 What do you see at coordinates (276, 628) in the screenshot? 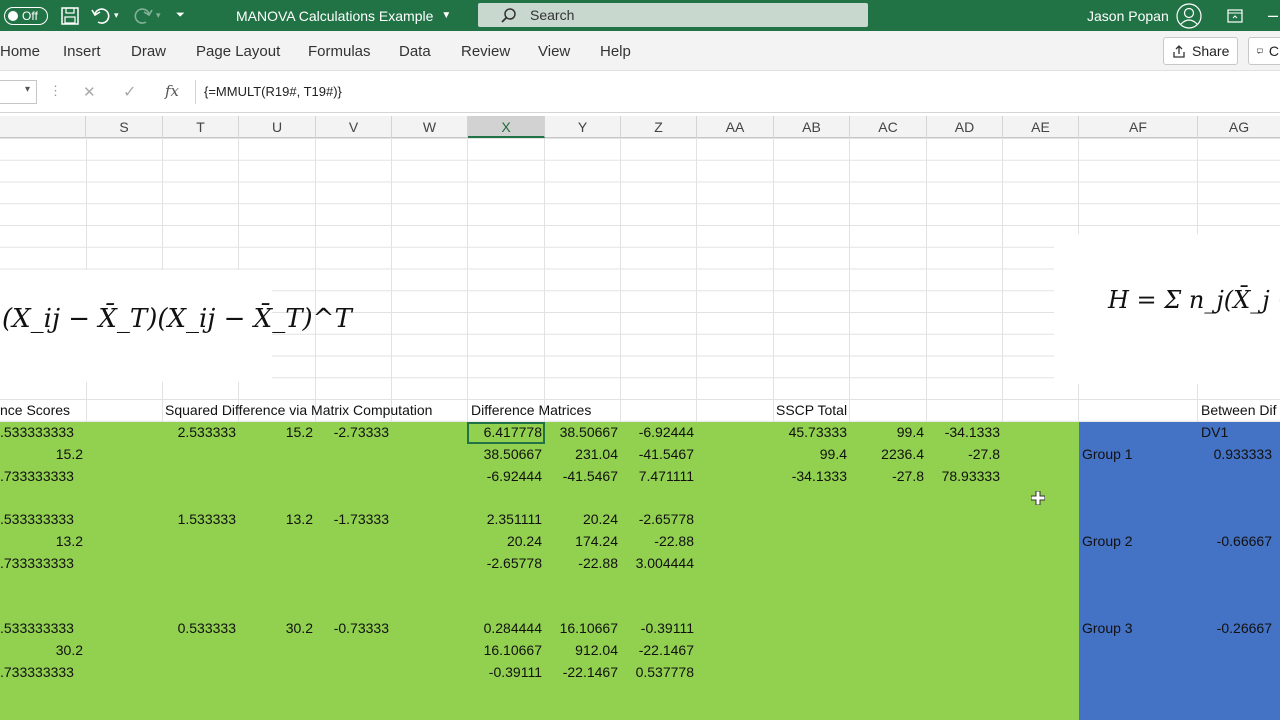
I see `cell-u: 30.2` at bounding box center [276, 628].